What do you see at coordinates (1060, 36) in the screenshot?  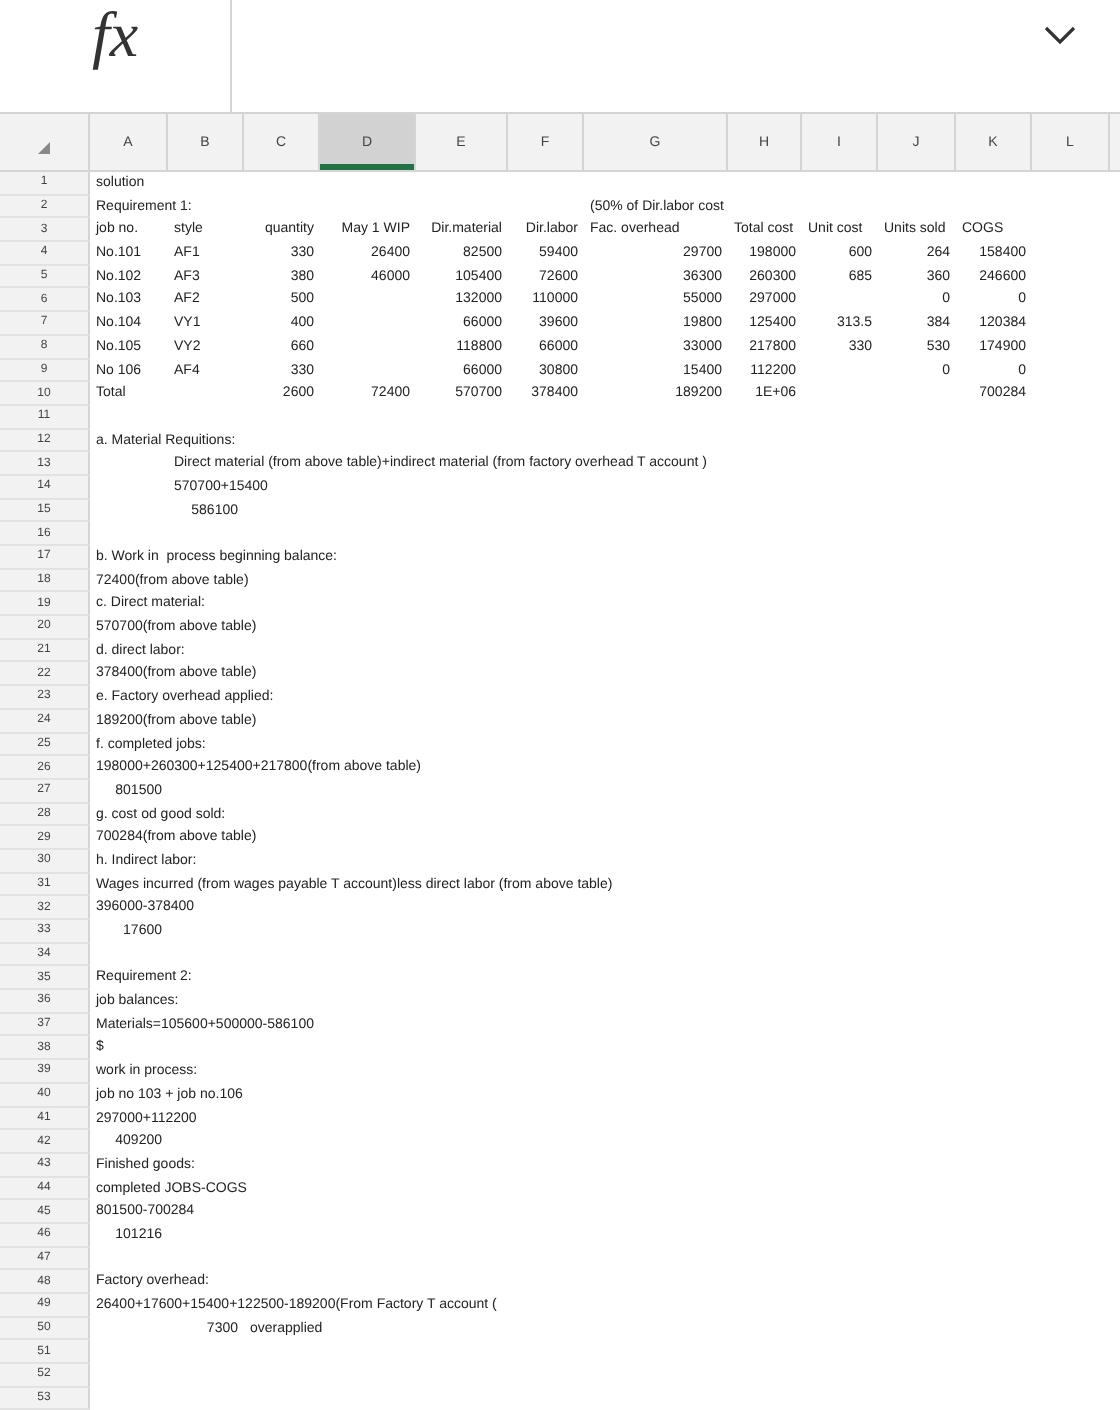 I see `chevron-down-icon` at bounding box center [1060, 36].